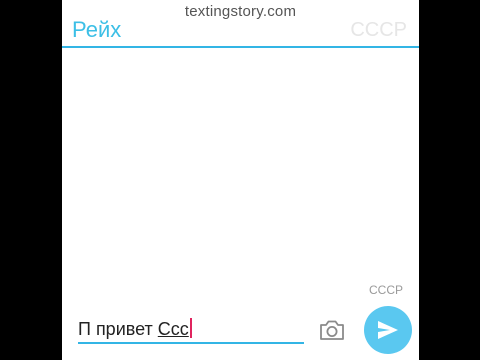 Image resolution: width=480 pixels, height=360 pixels. Describe the element at coordinates (191, 343) in the screenshot. I see `input-underline` at that location.